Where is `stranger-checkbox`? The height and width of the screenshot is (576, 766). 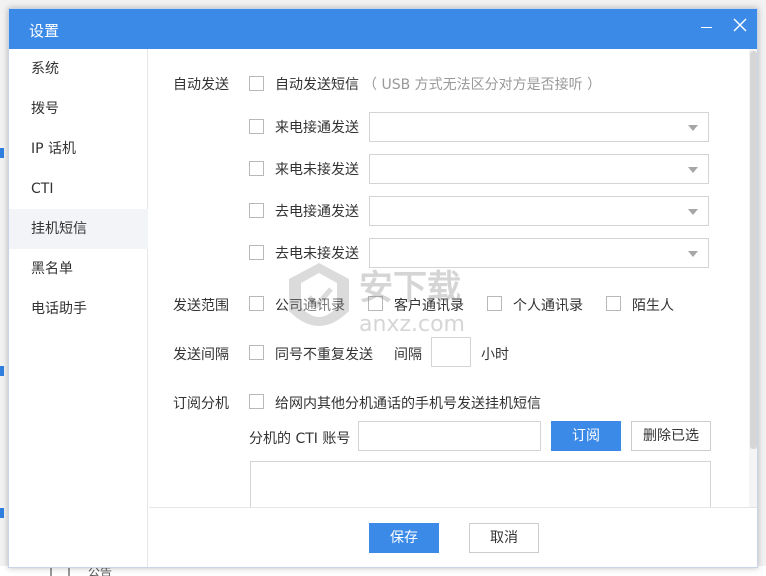
stranger-checkbox is located at coordinates (613, 303).